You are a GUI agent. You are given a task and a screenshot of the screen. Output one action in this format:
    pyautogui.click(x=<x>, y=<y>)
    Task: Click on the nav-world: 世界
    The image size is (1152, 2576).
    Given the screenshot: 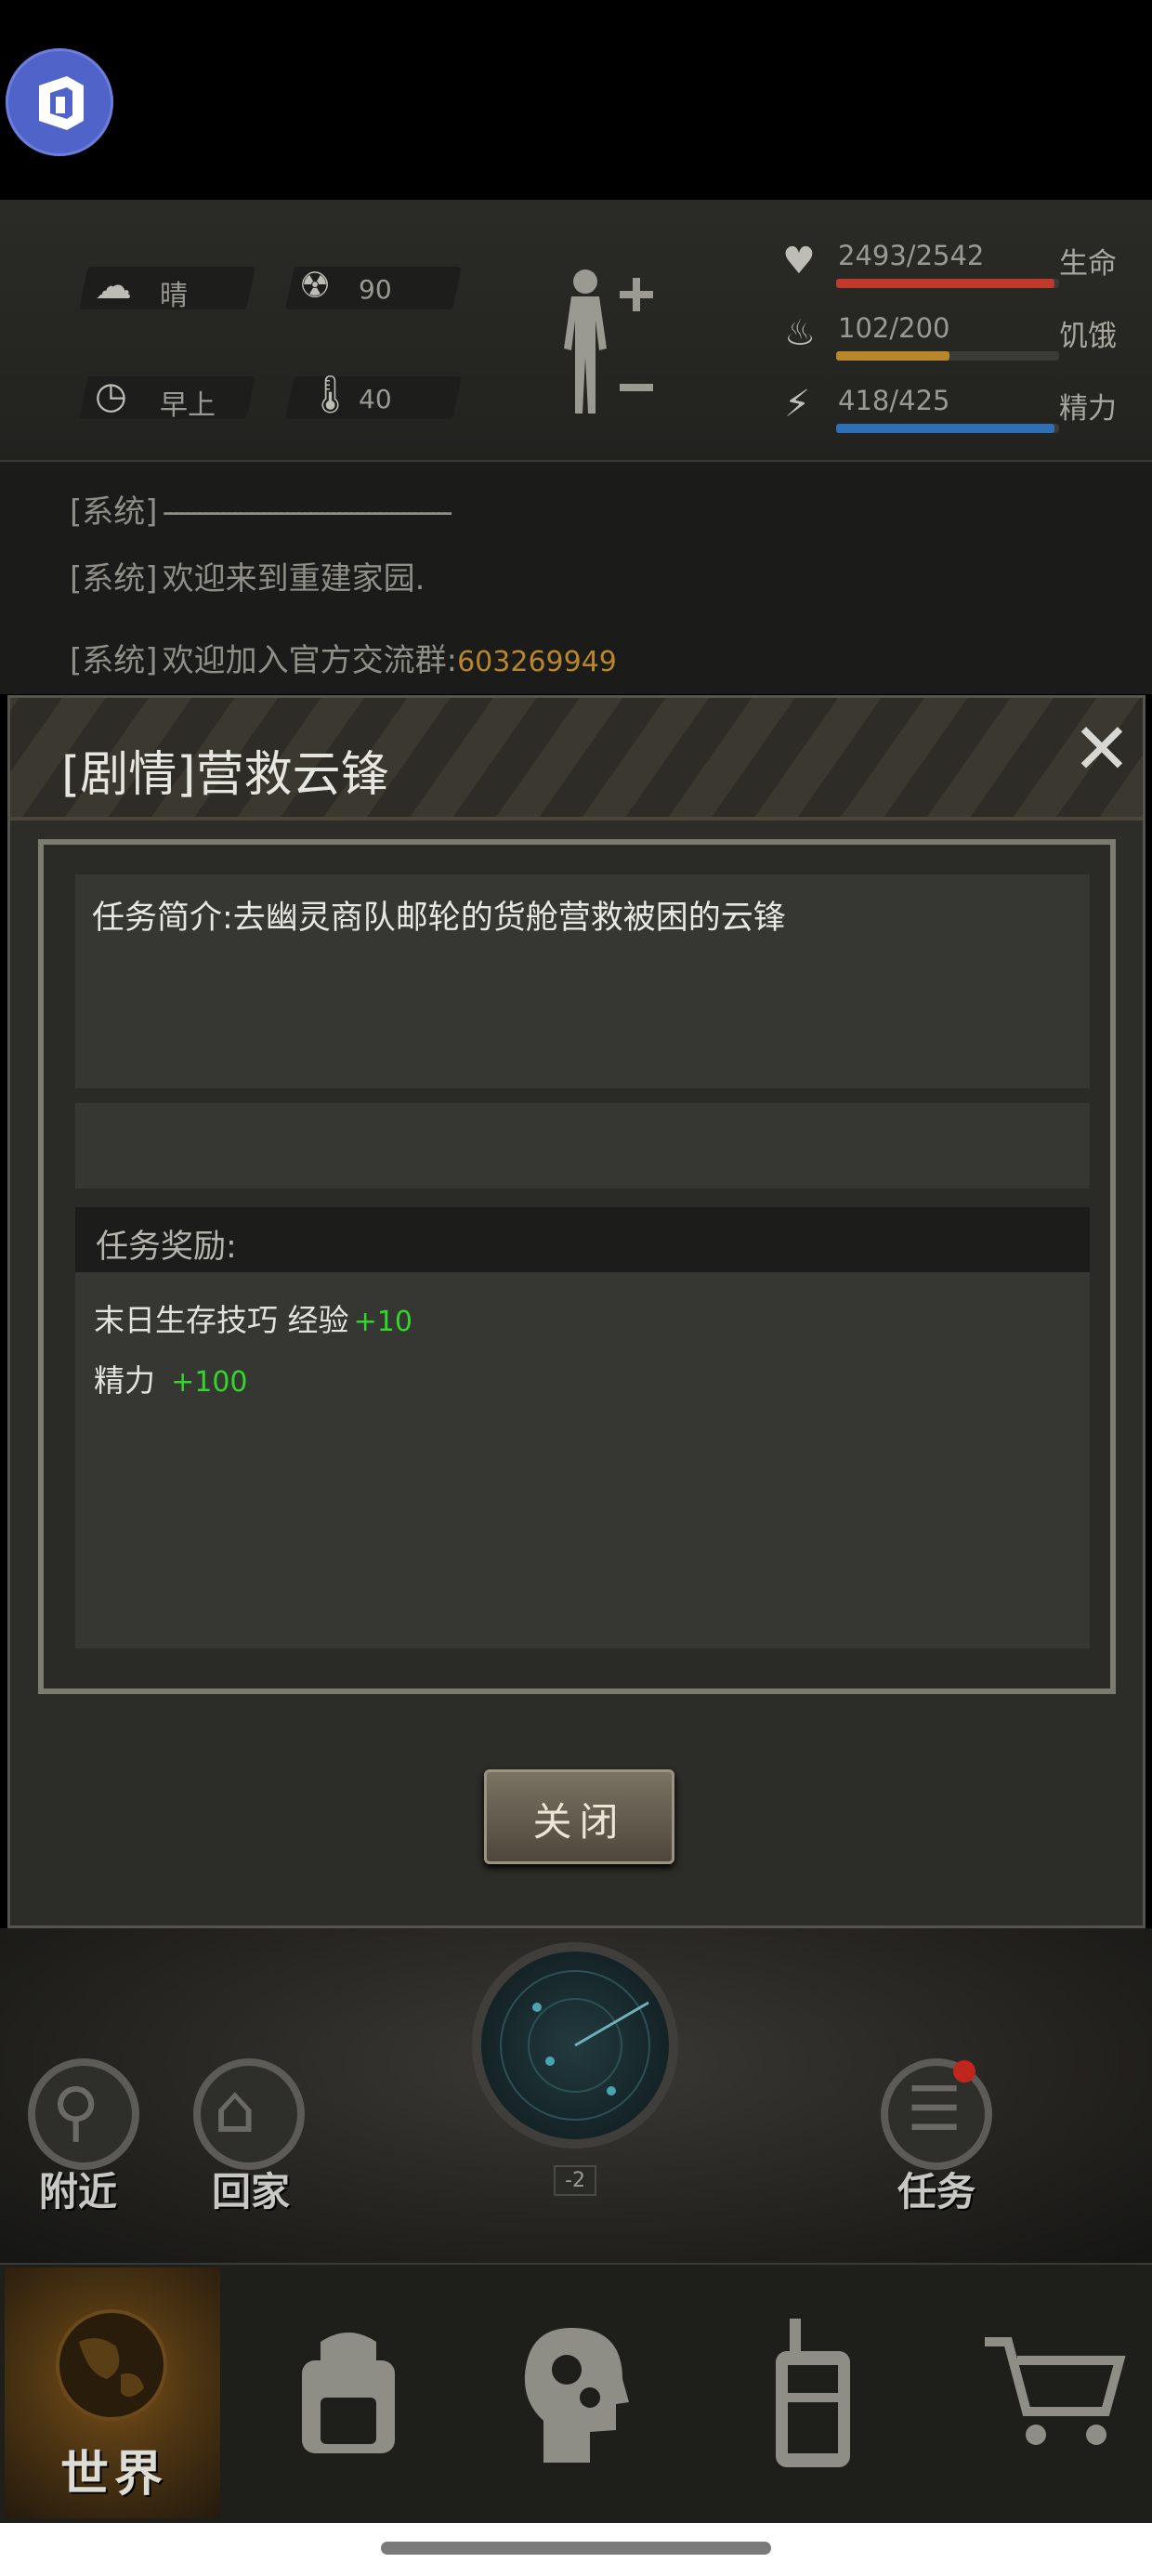 What is the action you would take?
    pyautogui.click(x=112, y=2392)
    